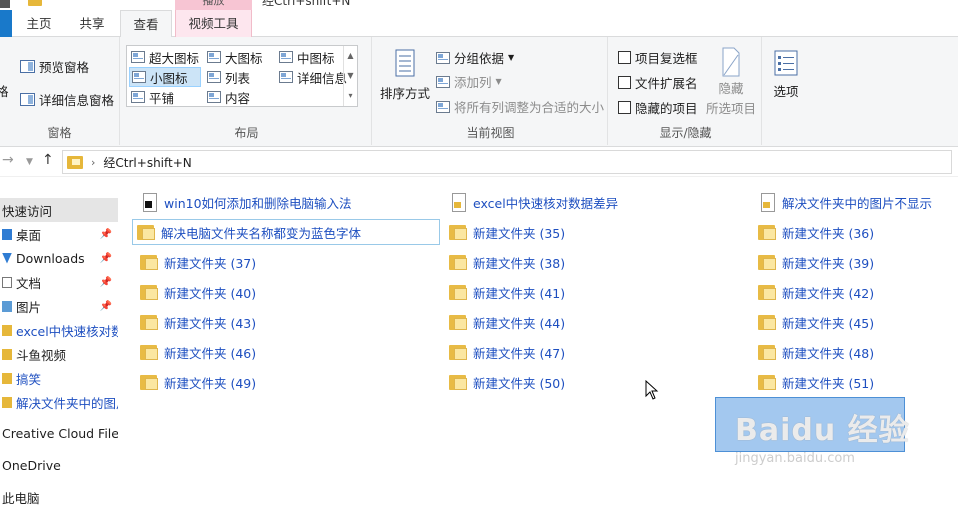 Image resolution: width=958 pixels, height=510 pixels. What do you see at coordinates (196, 352) in the screenshot?
I see `list-item: 新建文件夹 (46)` at bounding box center [196, 352].